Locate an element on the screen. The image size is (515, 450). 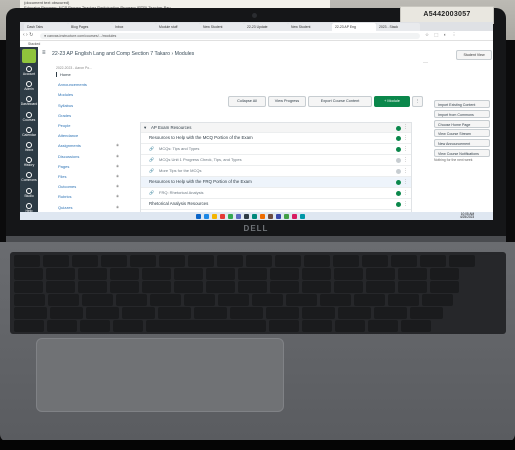
sidebar-button: New Announcement is located at coordinates (462, 143).